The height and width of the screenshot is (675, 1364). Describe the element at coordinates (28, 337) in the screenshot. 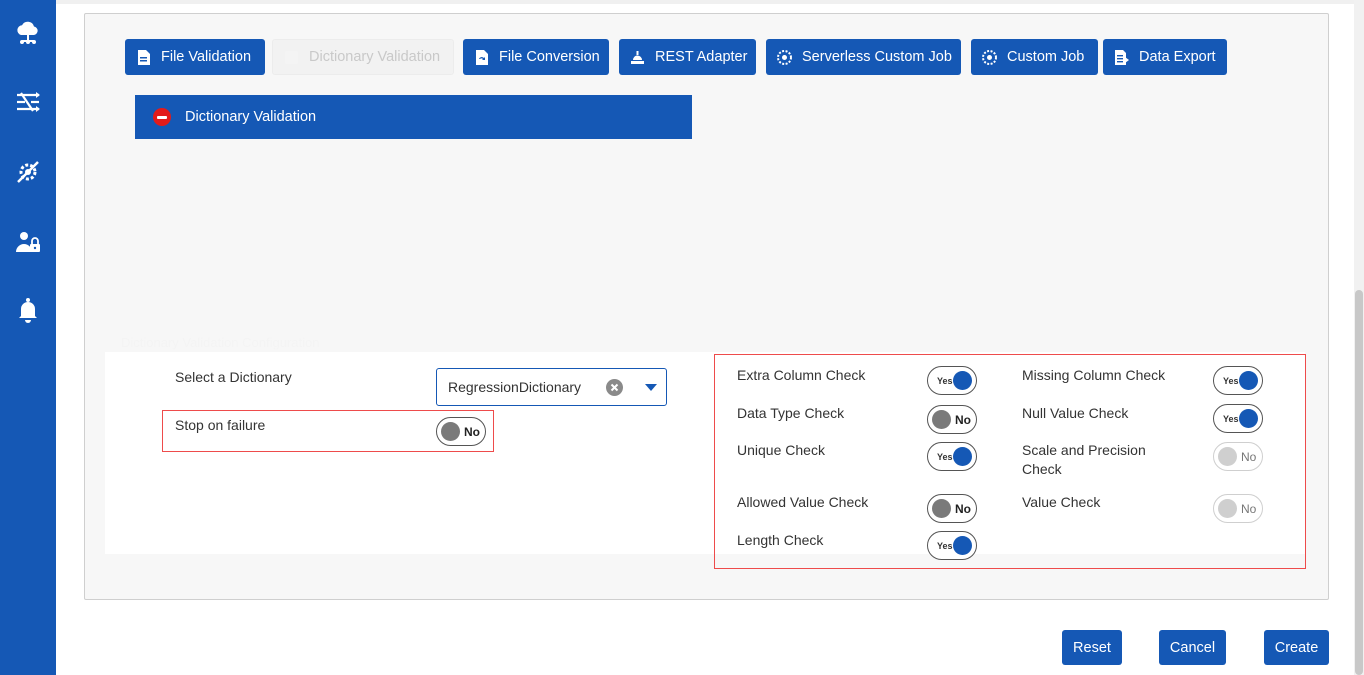

I see `sidebar` at that location.